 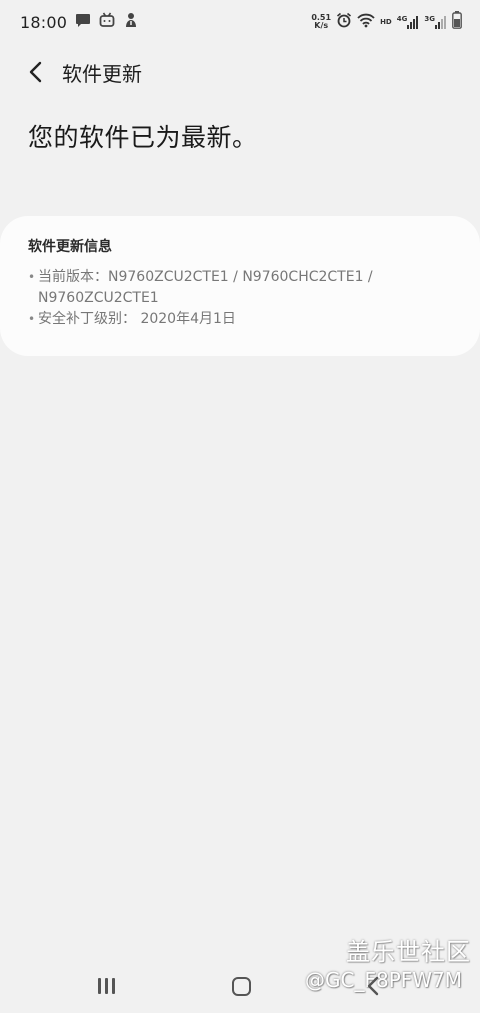 What do you see at coordinates (106, 986) in the screenshot?
I see `nav-recents-icon` at bounding box center [106, 986].